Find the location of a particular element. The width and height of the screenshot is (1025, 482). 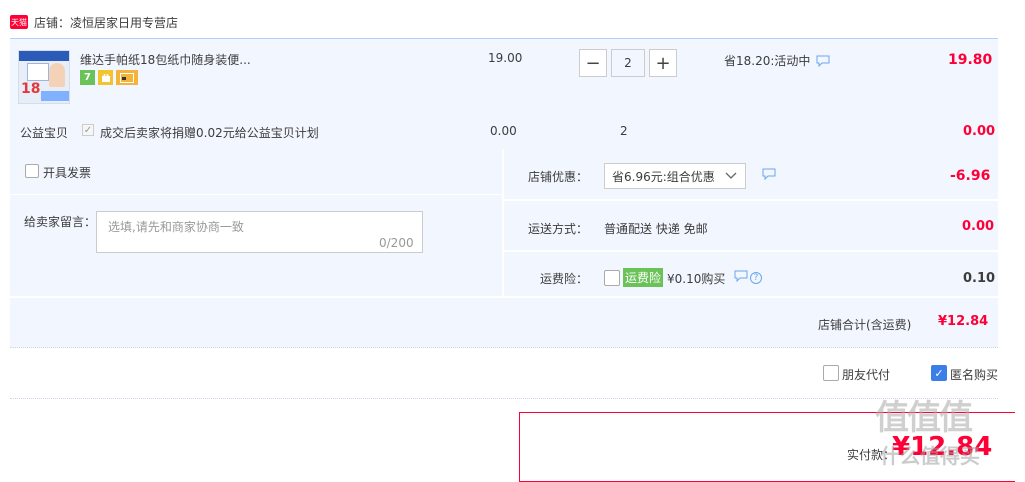

shipping-amount: 0.00 is located at coordinates (978, 226).